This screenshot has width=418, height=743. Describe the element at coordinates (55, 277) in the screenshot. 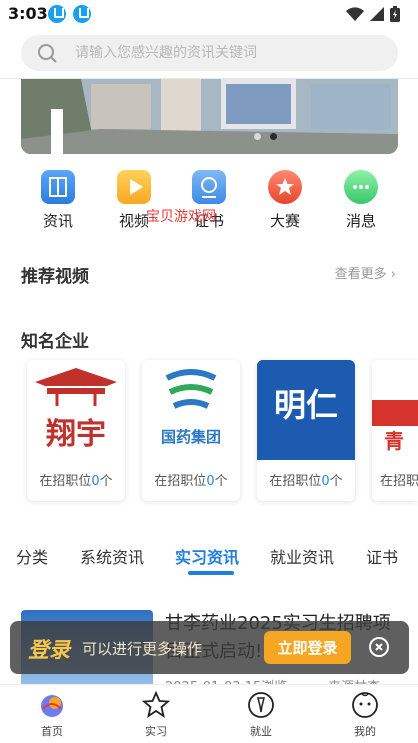

I see `section-title-videos: 推荐视频` at that location.